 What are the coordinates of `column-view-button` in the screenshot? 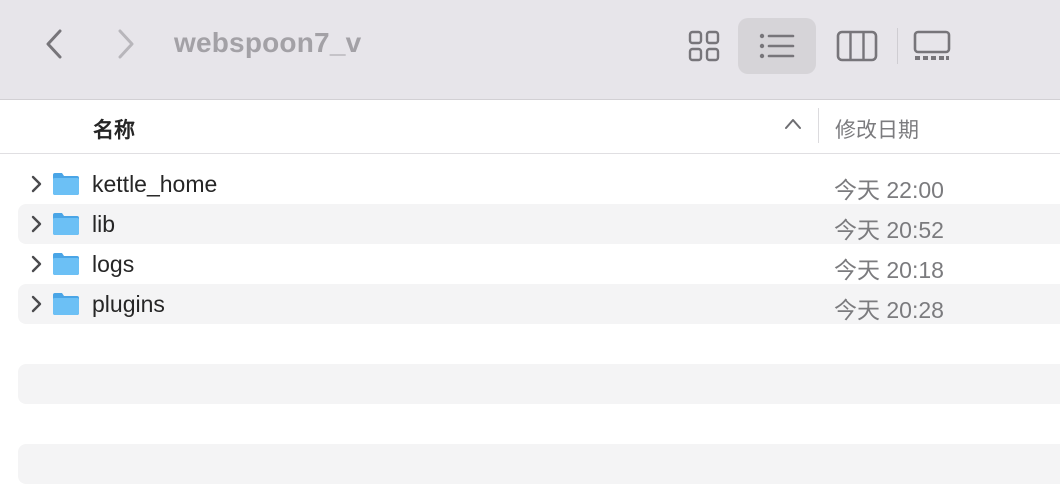 It's located at (857, 46).